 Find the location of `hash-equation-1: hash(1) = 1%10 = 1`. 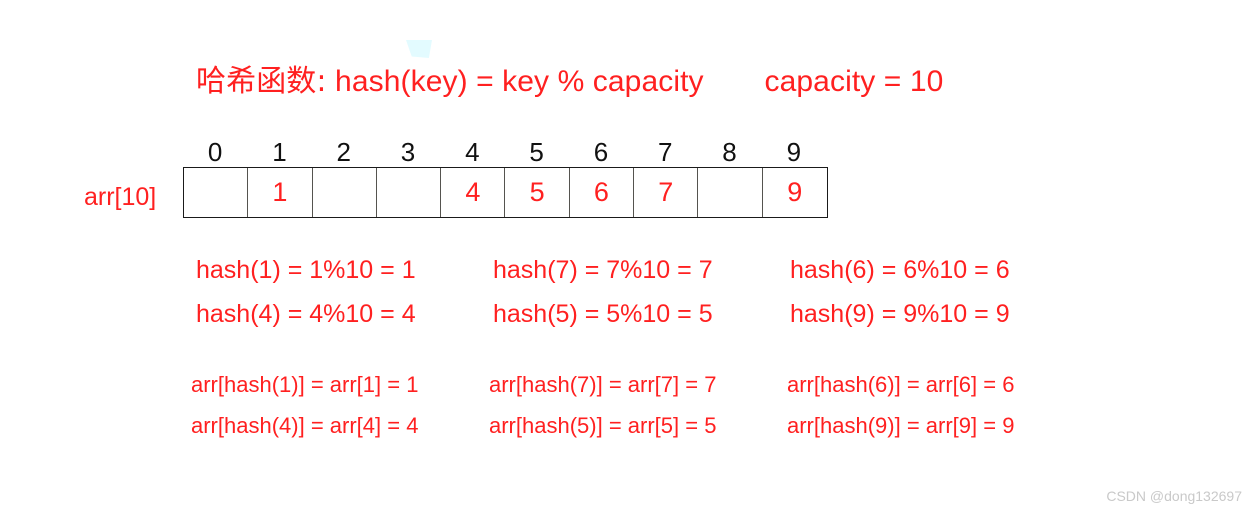

hash-equation-1: hash(1) = 1%10 = 1 is located at coordinates (306, 270).